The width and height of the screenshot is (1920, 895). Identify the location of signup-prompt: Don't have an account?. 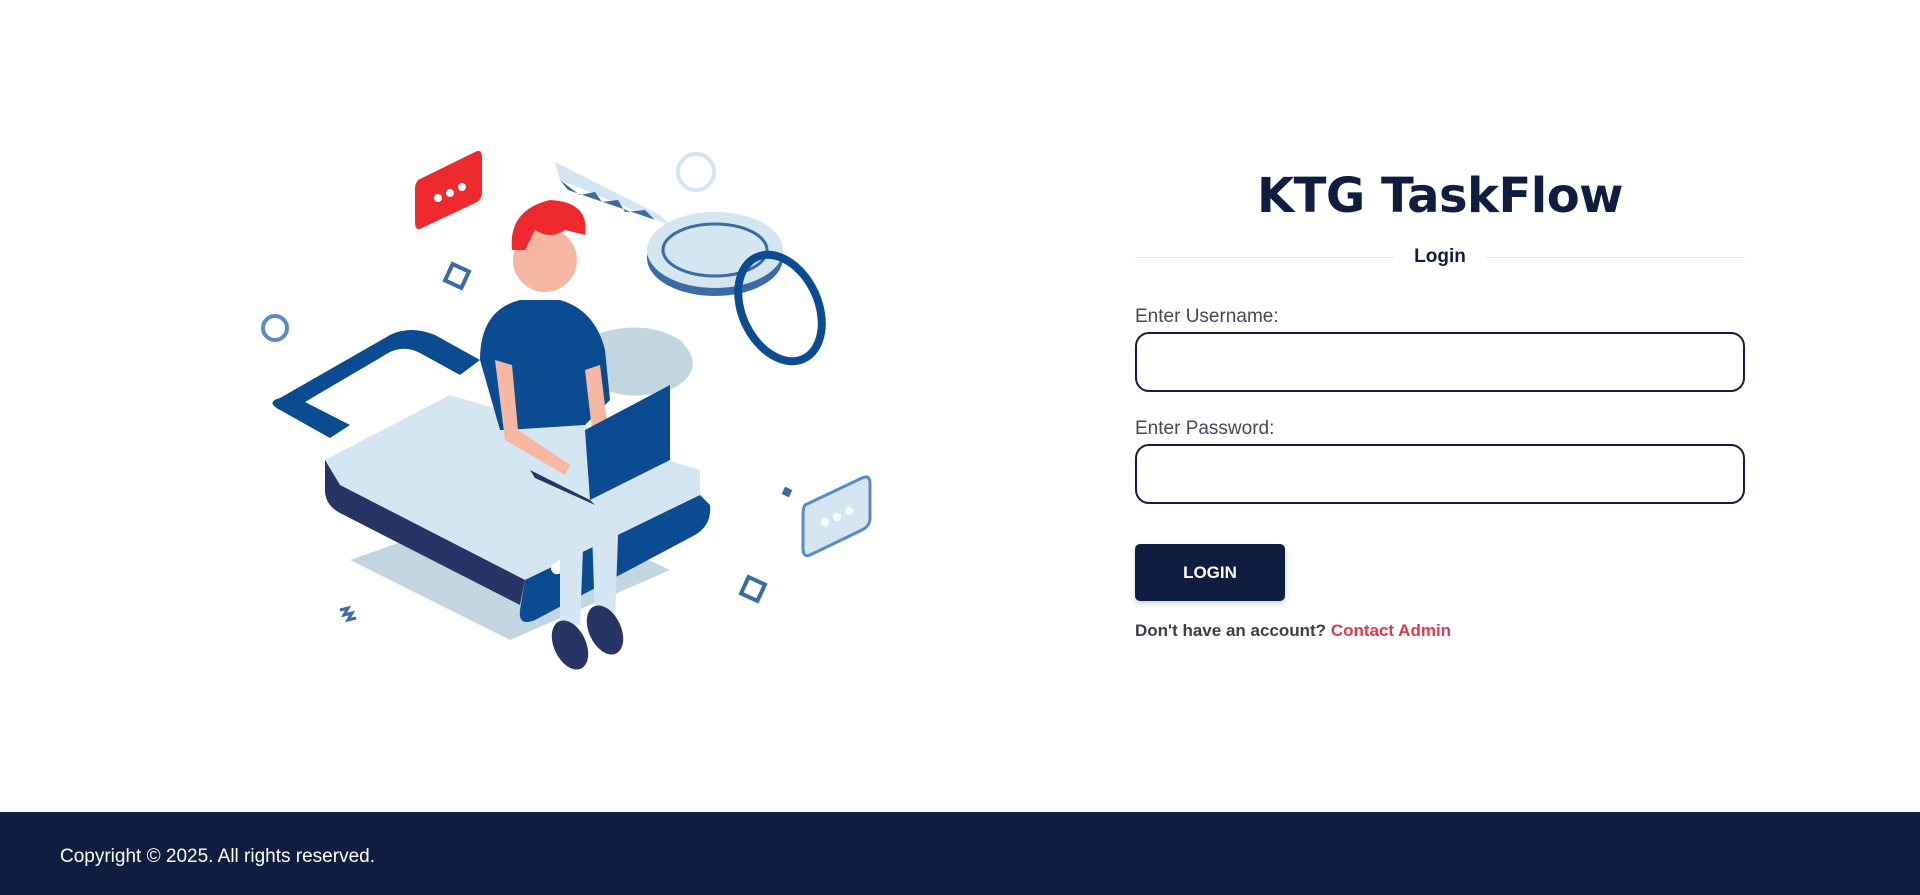
(1231, 630).